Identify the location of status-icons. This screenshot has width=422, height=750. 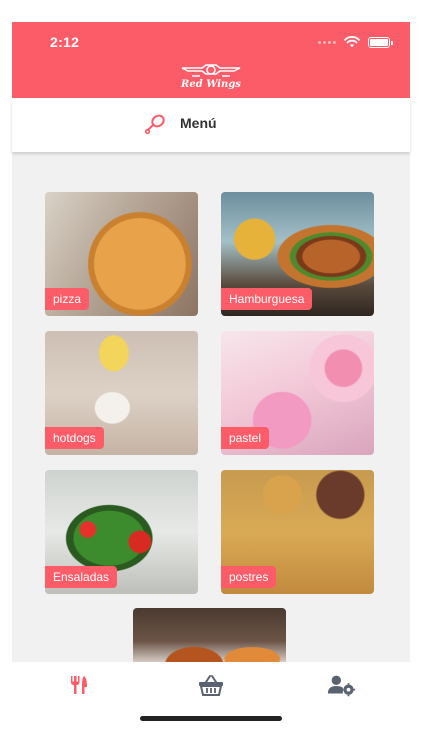
(355, 42).